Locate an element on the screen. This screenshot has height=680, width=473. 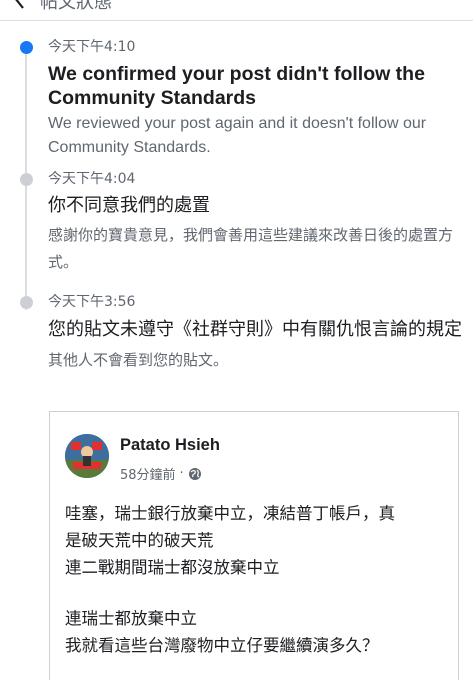
entry-description: 其他人不會看到您的貼文。 is located at coordinates (138, 360).